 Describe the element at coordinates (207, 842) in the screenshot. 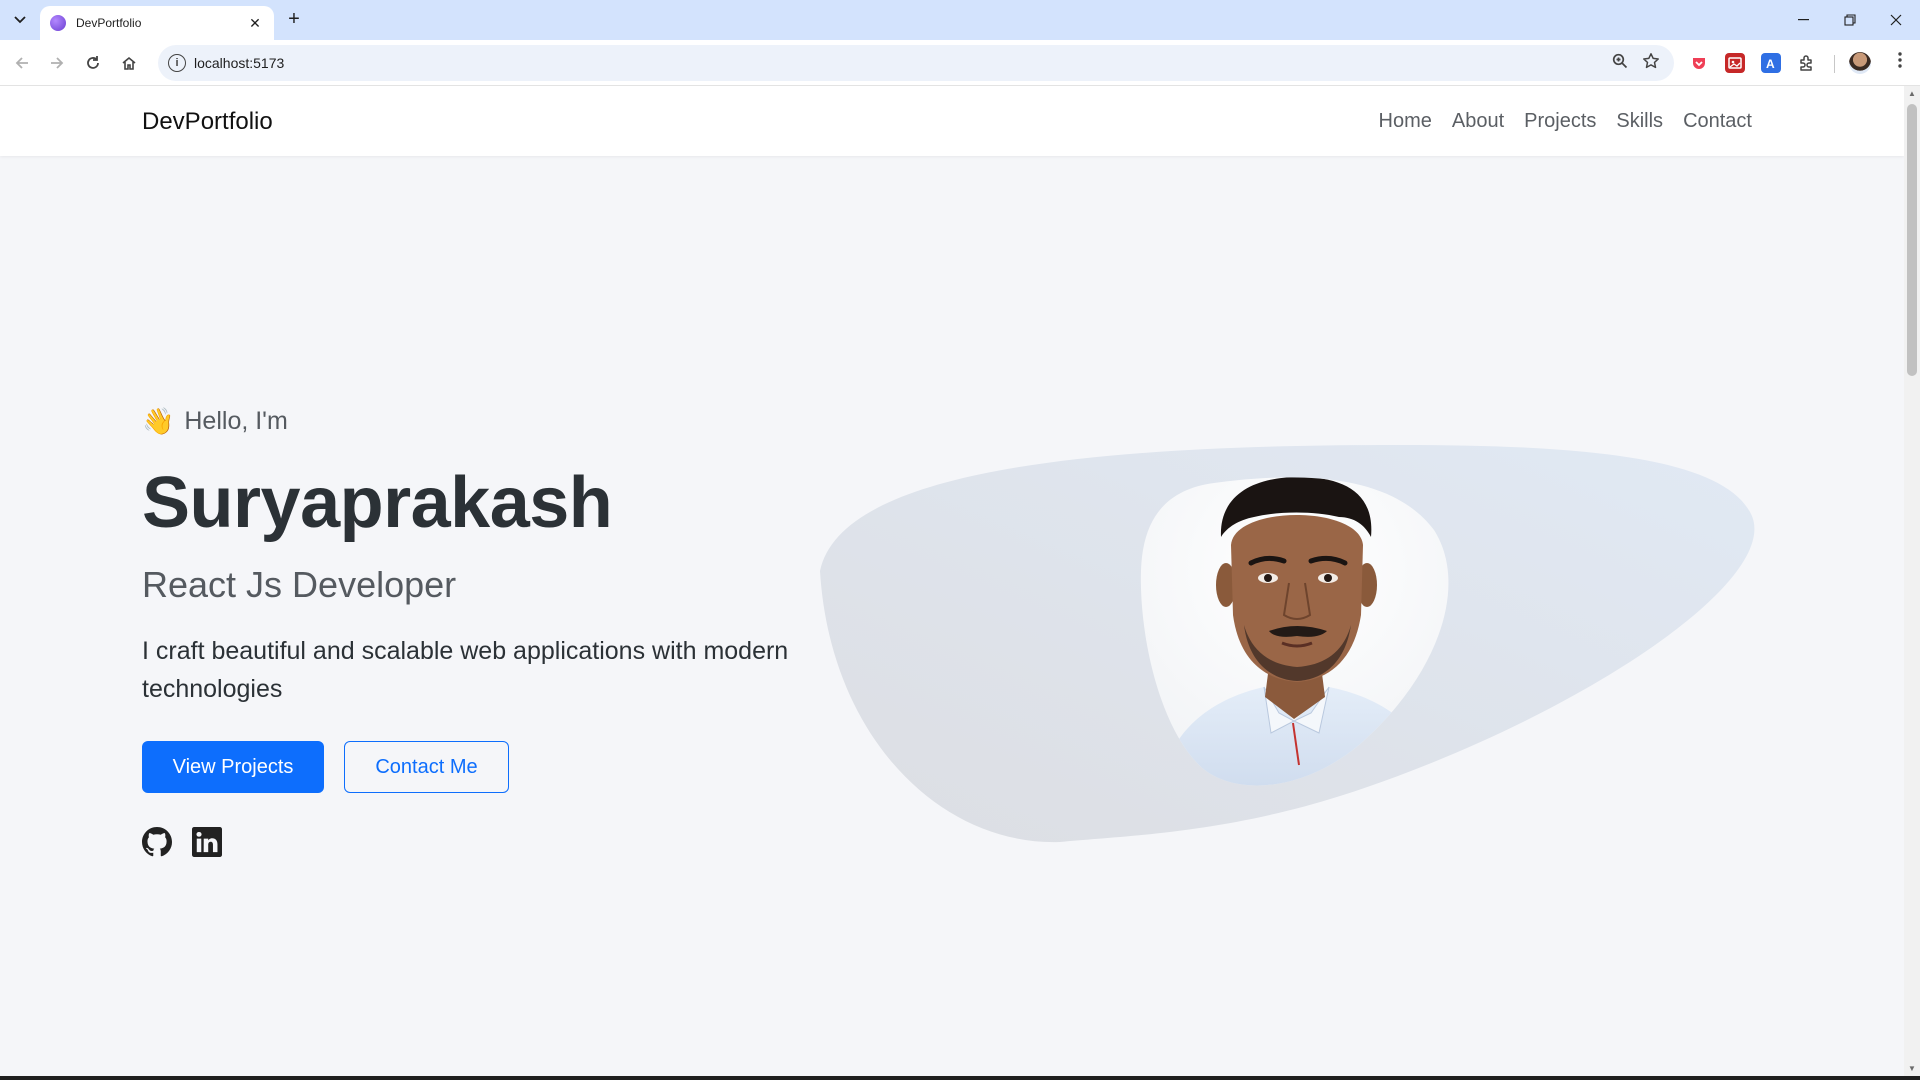

I see `linkedin-icon` at that location.